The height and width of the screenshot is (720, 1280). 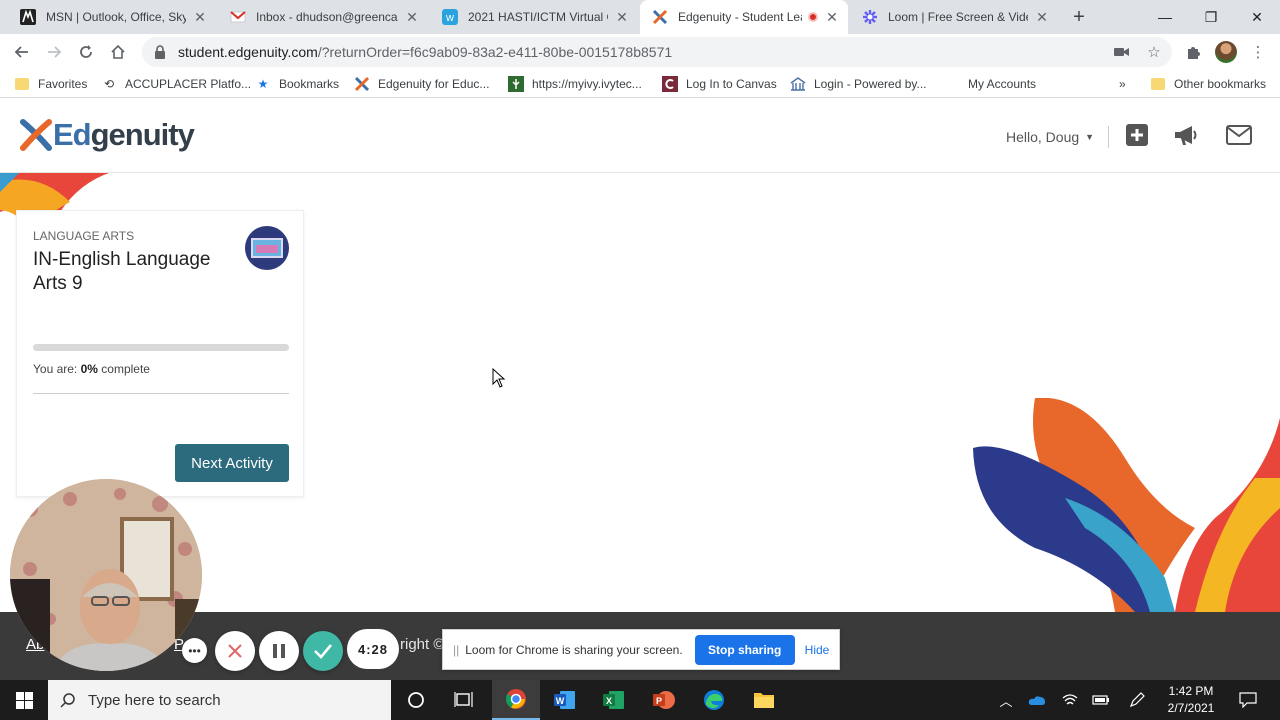 I want to click on bookmarks-overflow-button: », so click(x=1122, y=84).